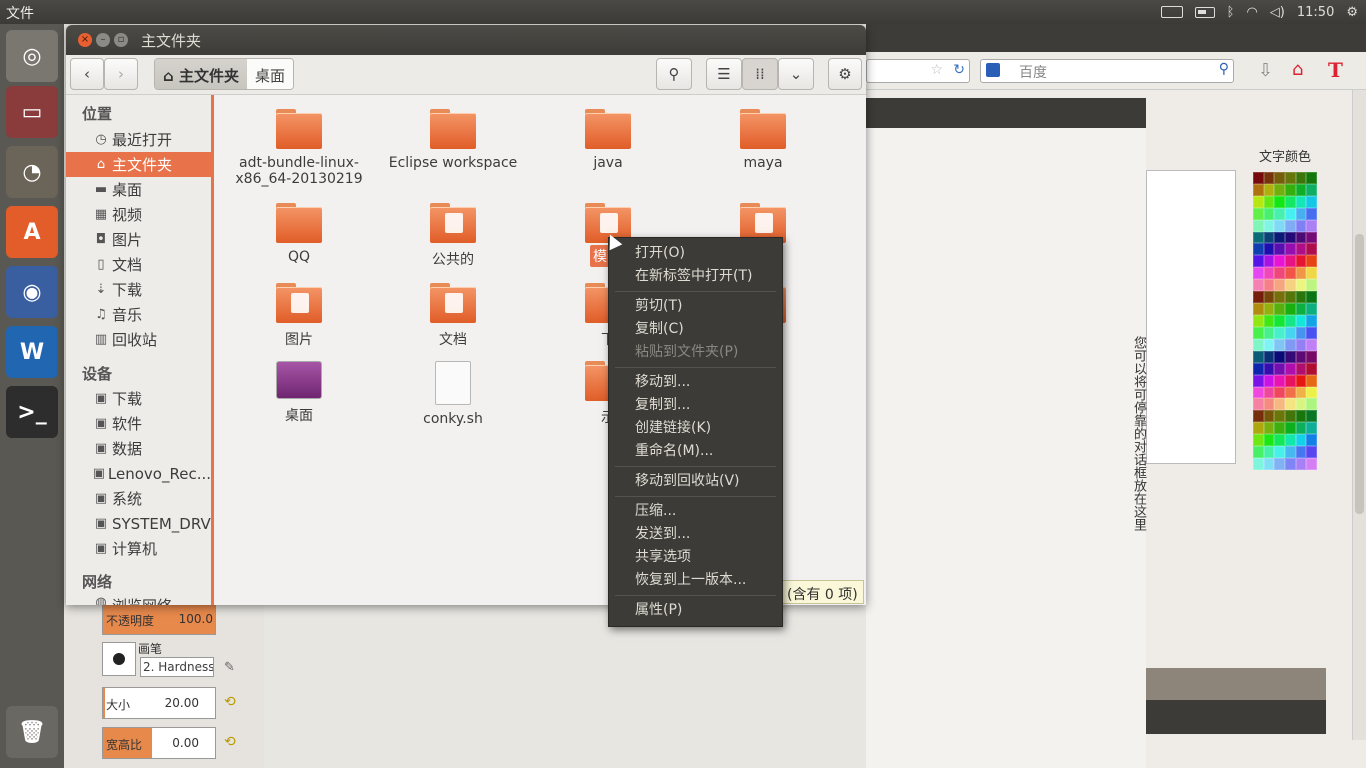 The image size is (1366, 768). I want to click on reset-aspect-icon: ⟲, so click(230, 742).